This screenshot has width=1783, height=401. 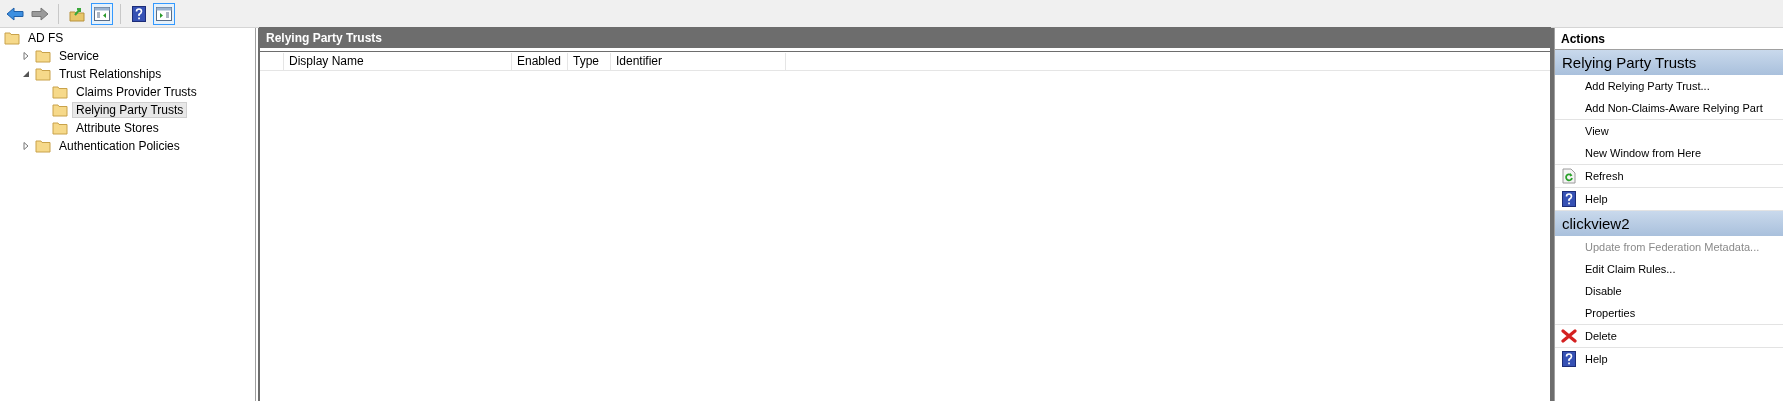 What do you see at coordinates (698, 61) in the screenshot?
I see `column-header: Identifier` at bounding box center [698, 61].